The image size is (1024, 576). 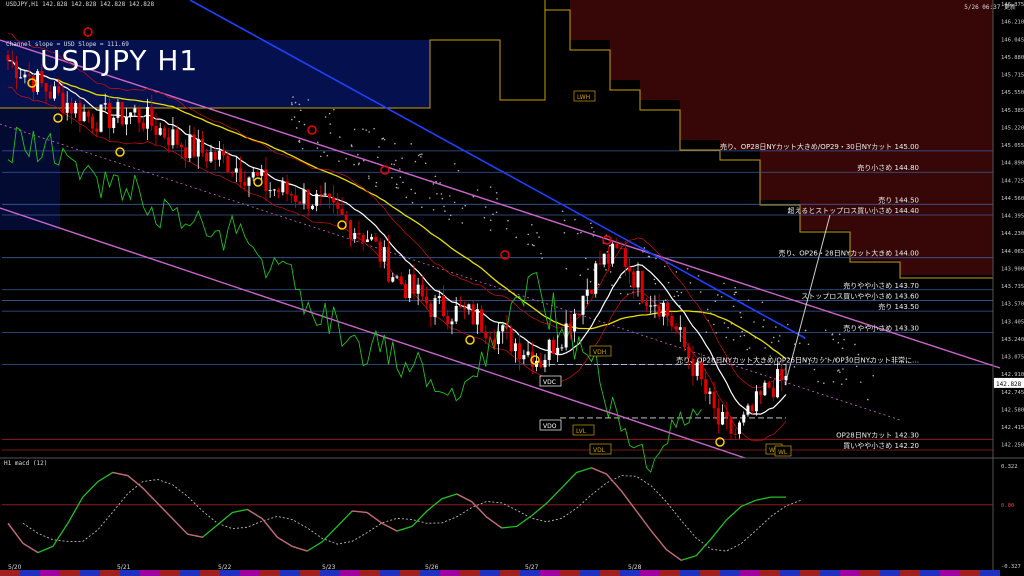 What do you see at coordinates (1012, 181) in the screenshot?
I see `y-tick-label: 144.725` at bounding box center [1012, 181].